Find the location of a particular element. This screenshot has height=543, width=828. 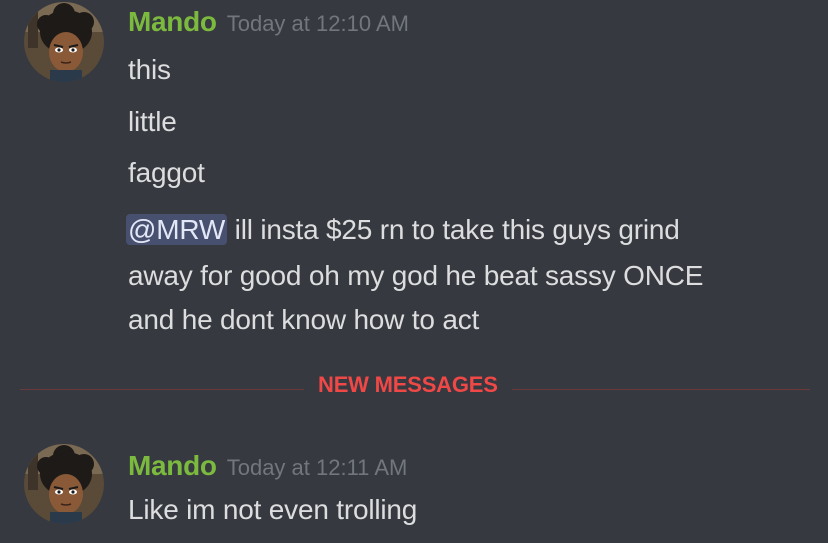

message-header: Mando Today at 12:10 AM is located at coordinates (268, 22).